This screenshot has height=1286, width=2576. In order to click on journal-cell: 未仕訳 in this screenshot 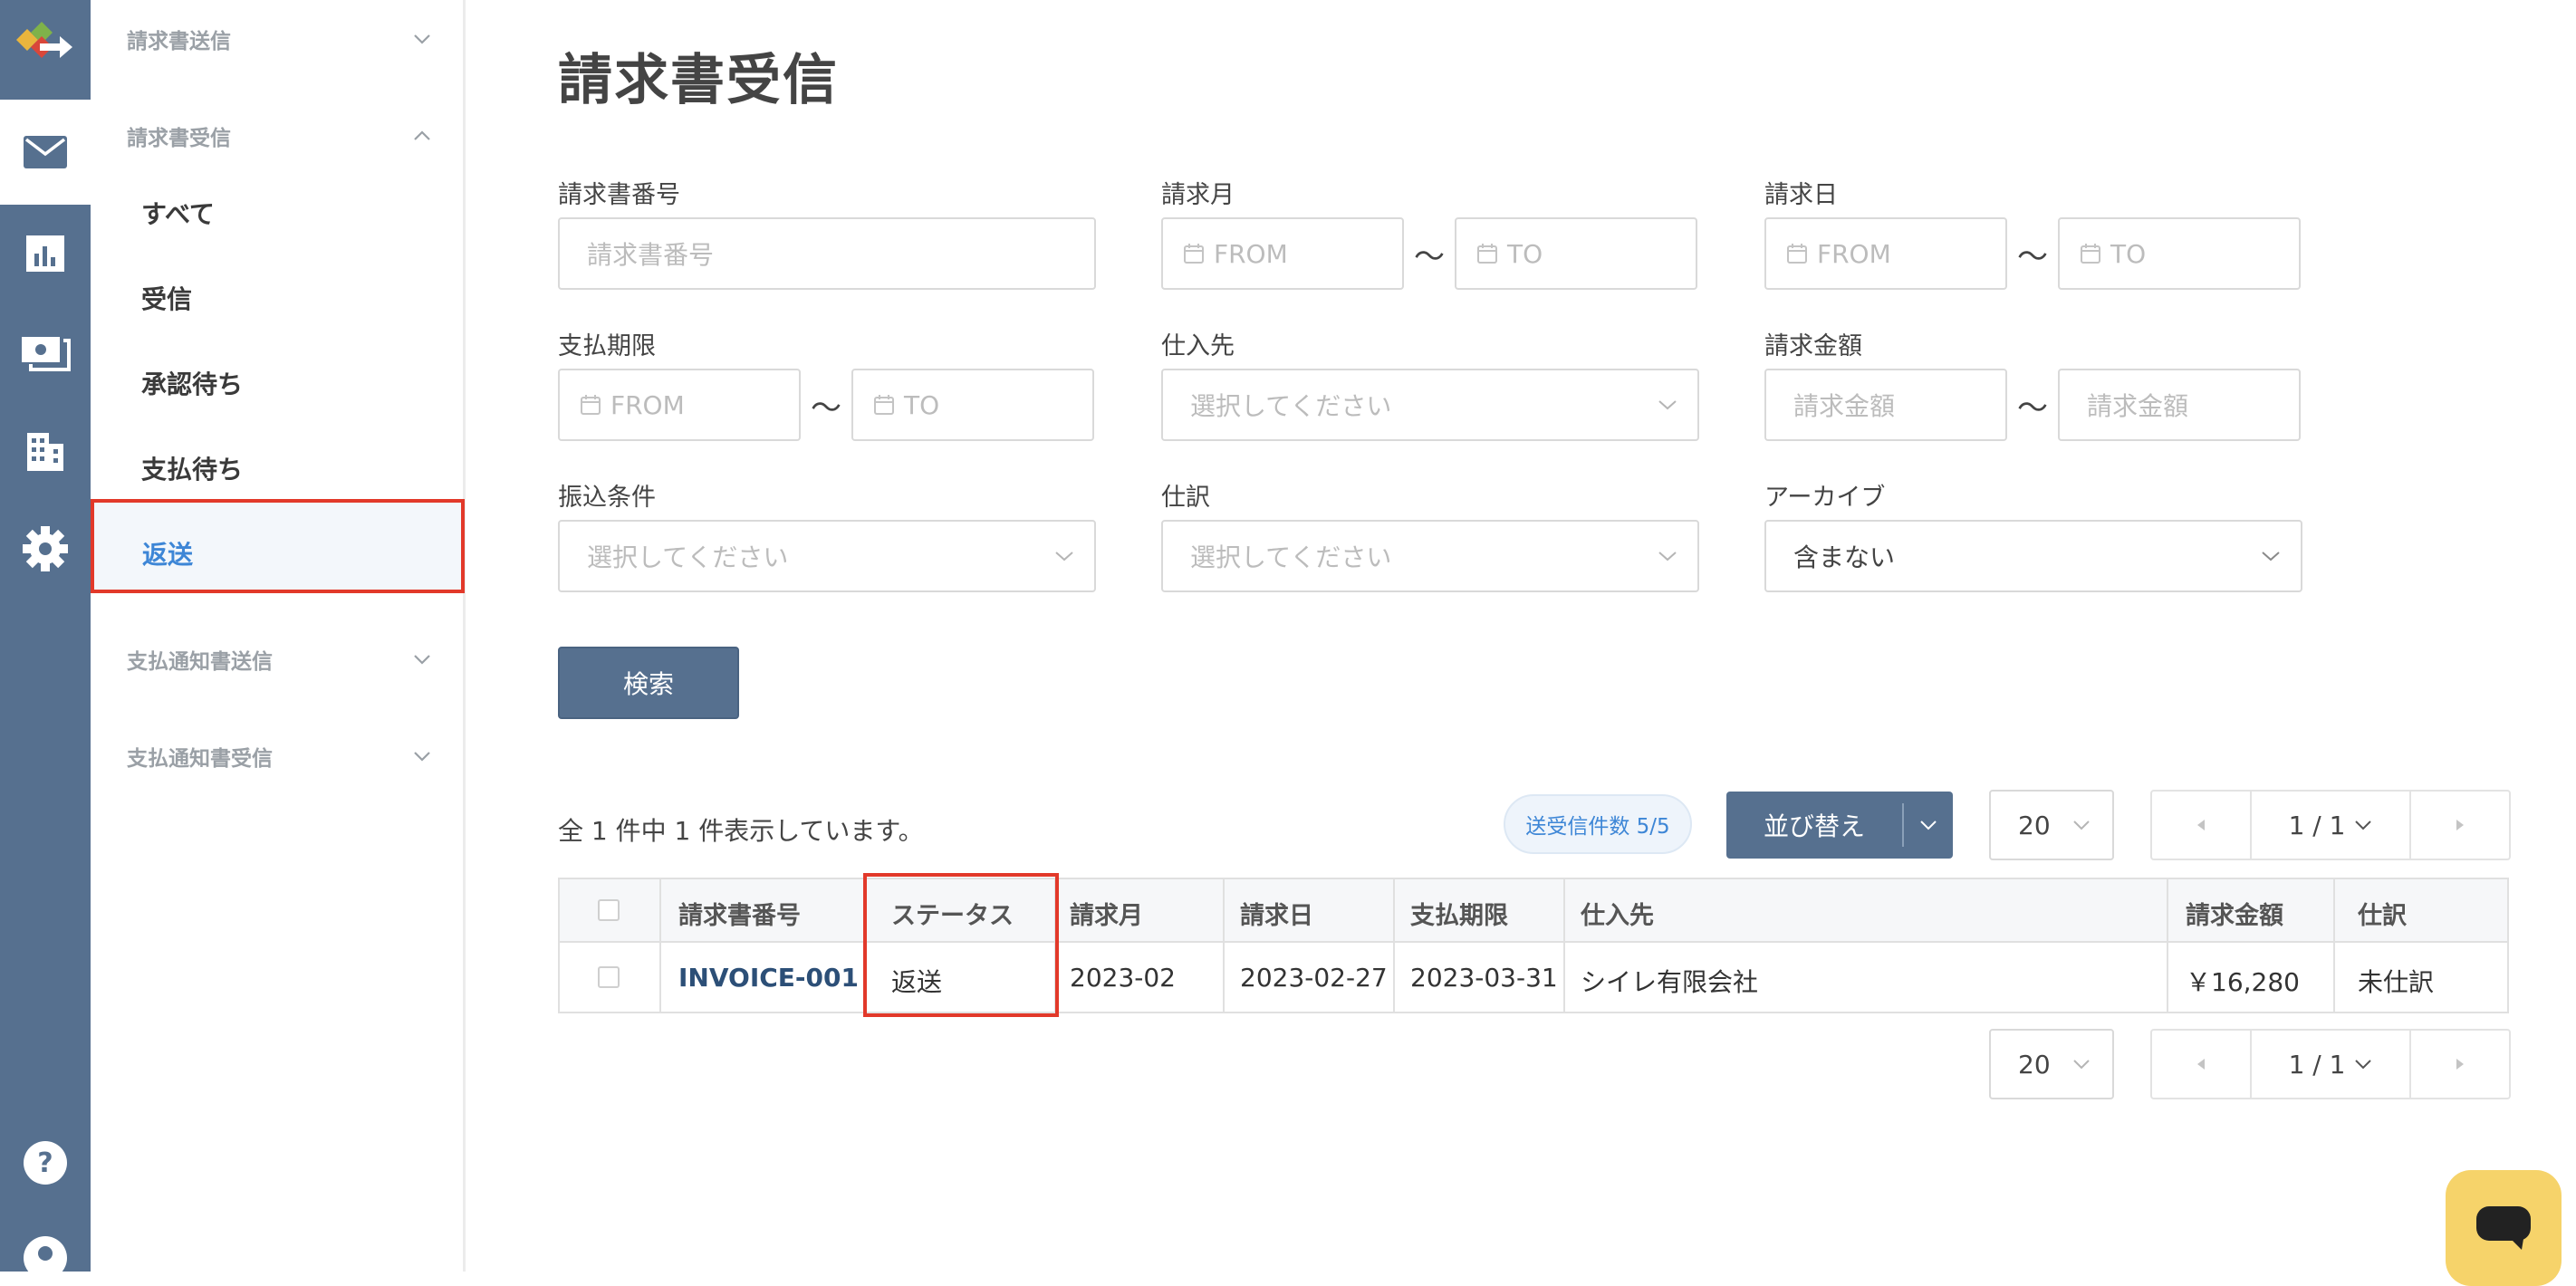, I will do `click(2396, 982)`.